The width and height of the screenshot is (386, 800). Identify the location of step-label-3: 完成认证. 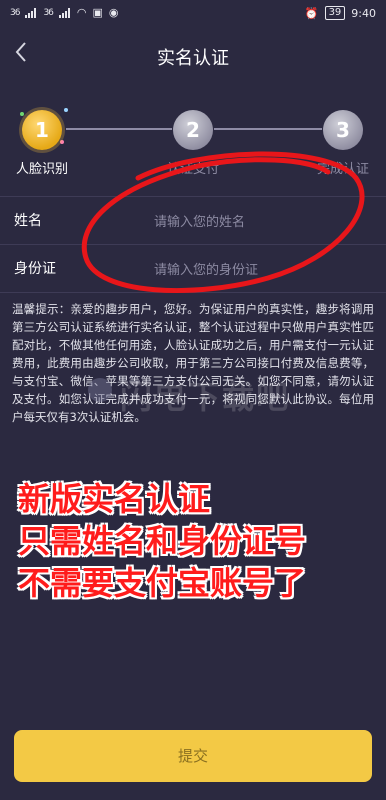
(342, 169).